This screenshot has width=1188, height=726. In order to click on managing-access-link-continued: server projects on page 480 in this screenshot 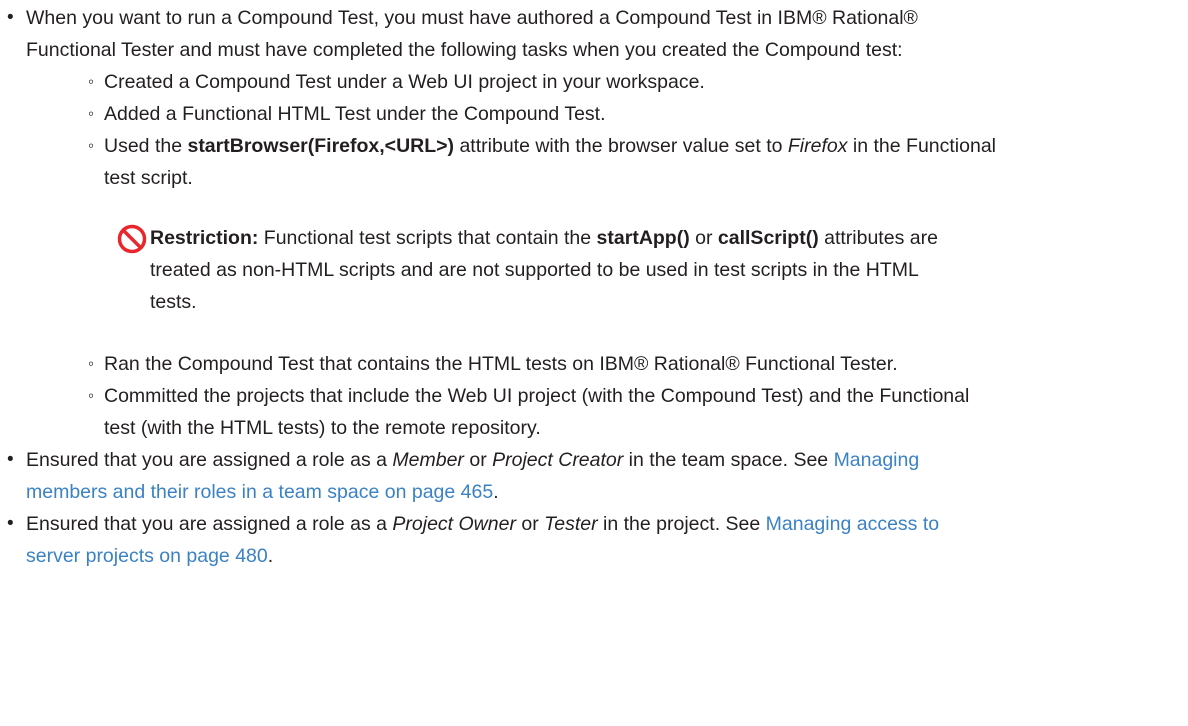, I will do `click(147, 556)`.